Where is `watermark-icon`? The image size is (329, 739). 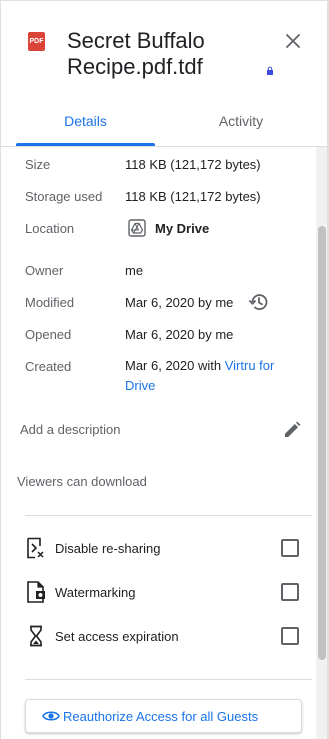 watermark-icon is located at coordinates (36, 592).